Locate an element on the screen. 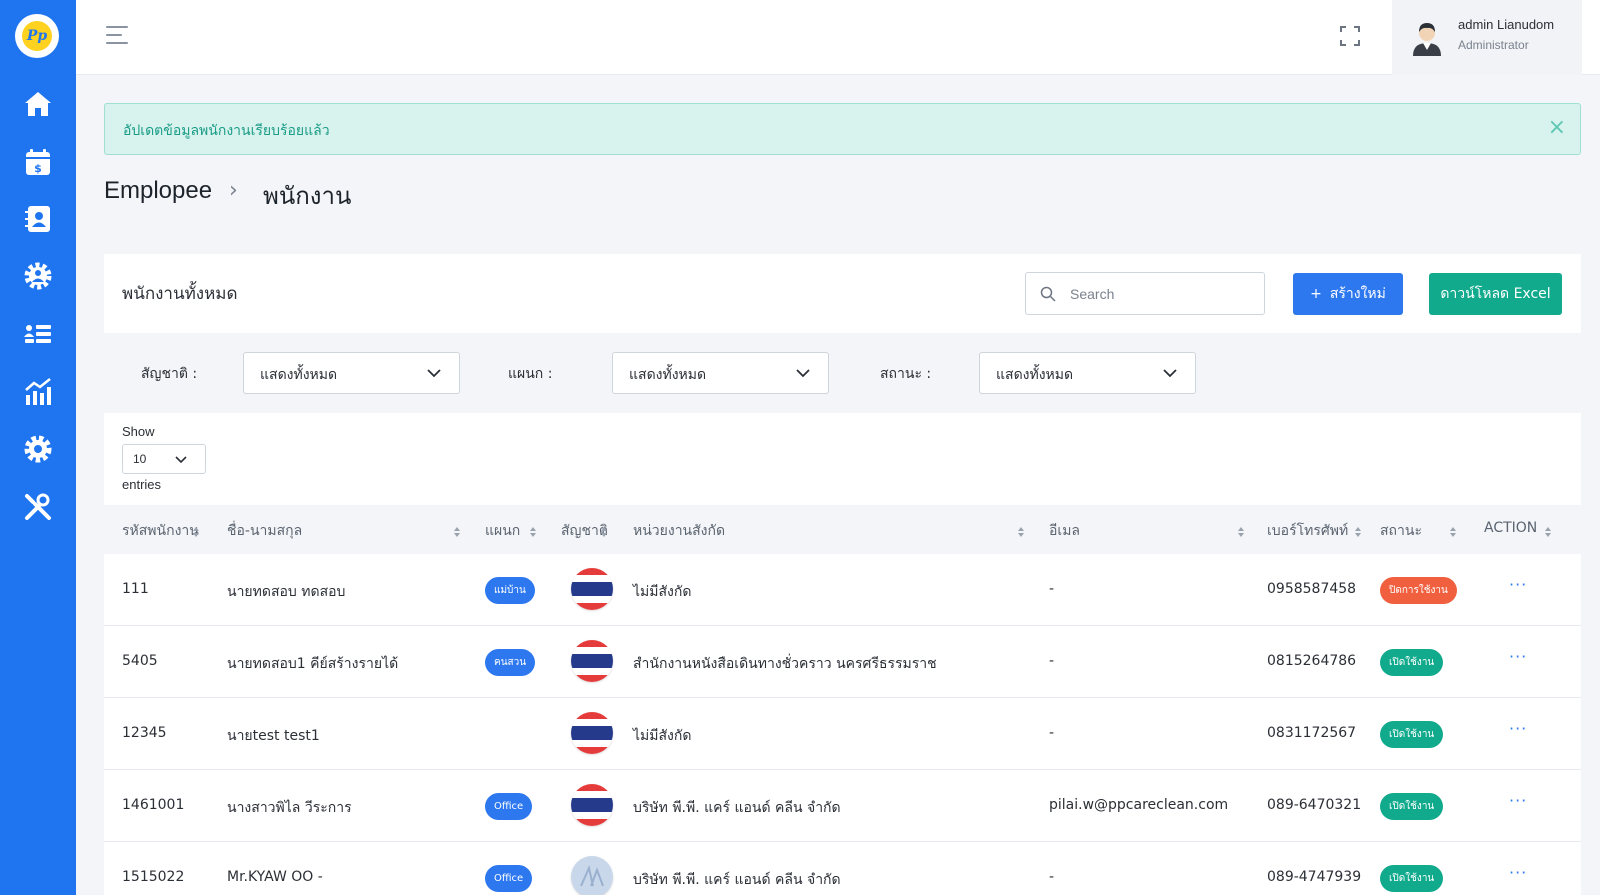 This screenshot has height=895, width=1600. phone: 0958587458 is located at coordinates (1312, 589).